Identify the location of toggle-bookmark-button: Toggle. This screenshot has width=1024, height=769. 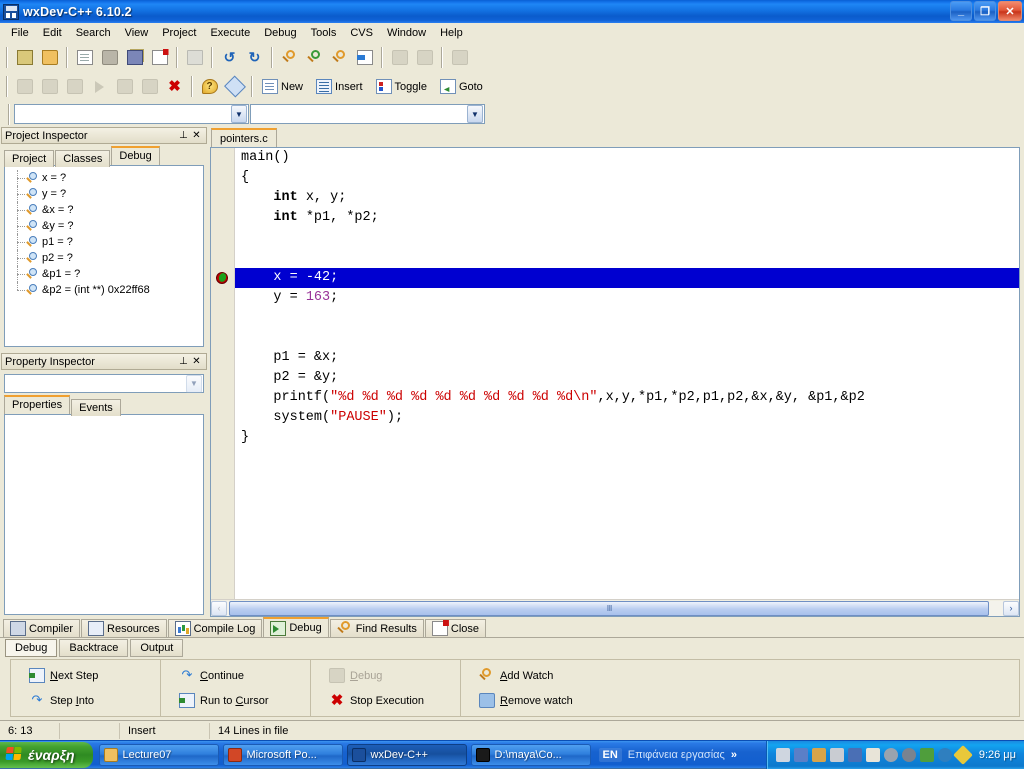
(403, 87).